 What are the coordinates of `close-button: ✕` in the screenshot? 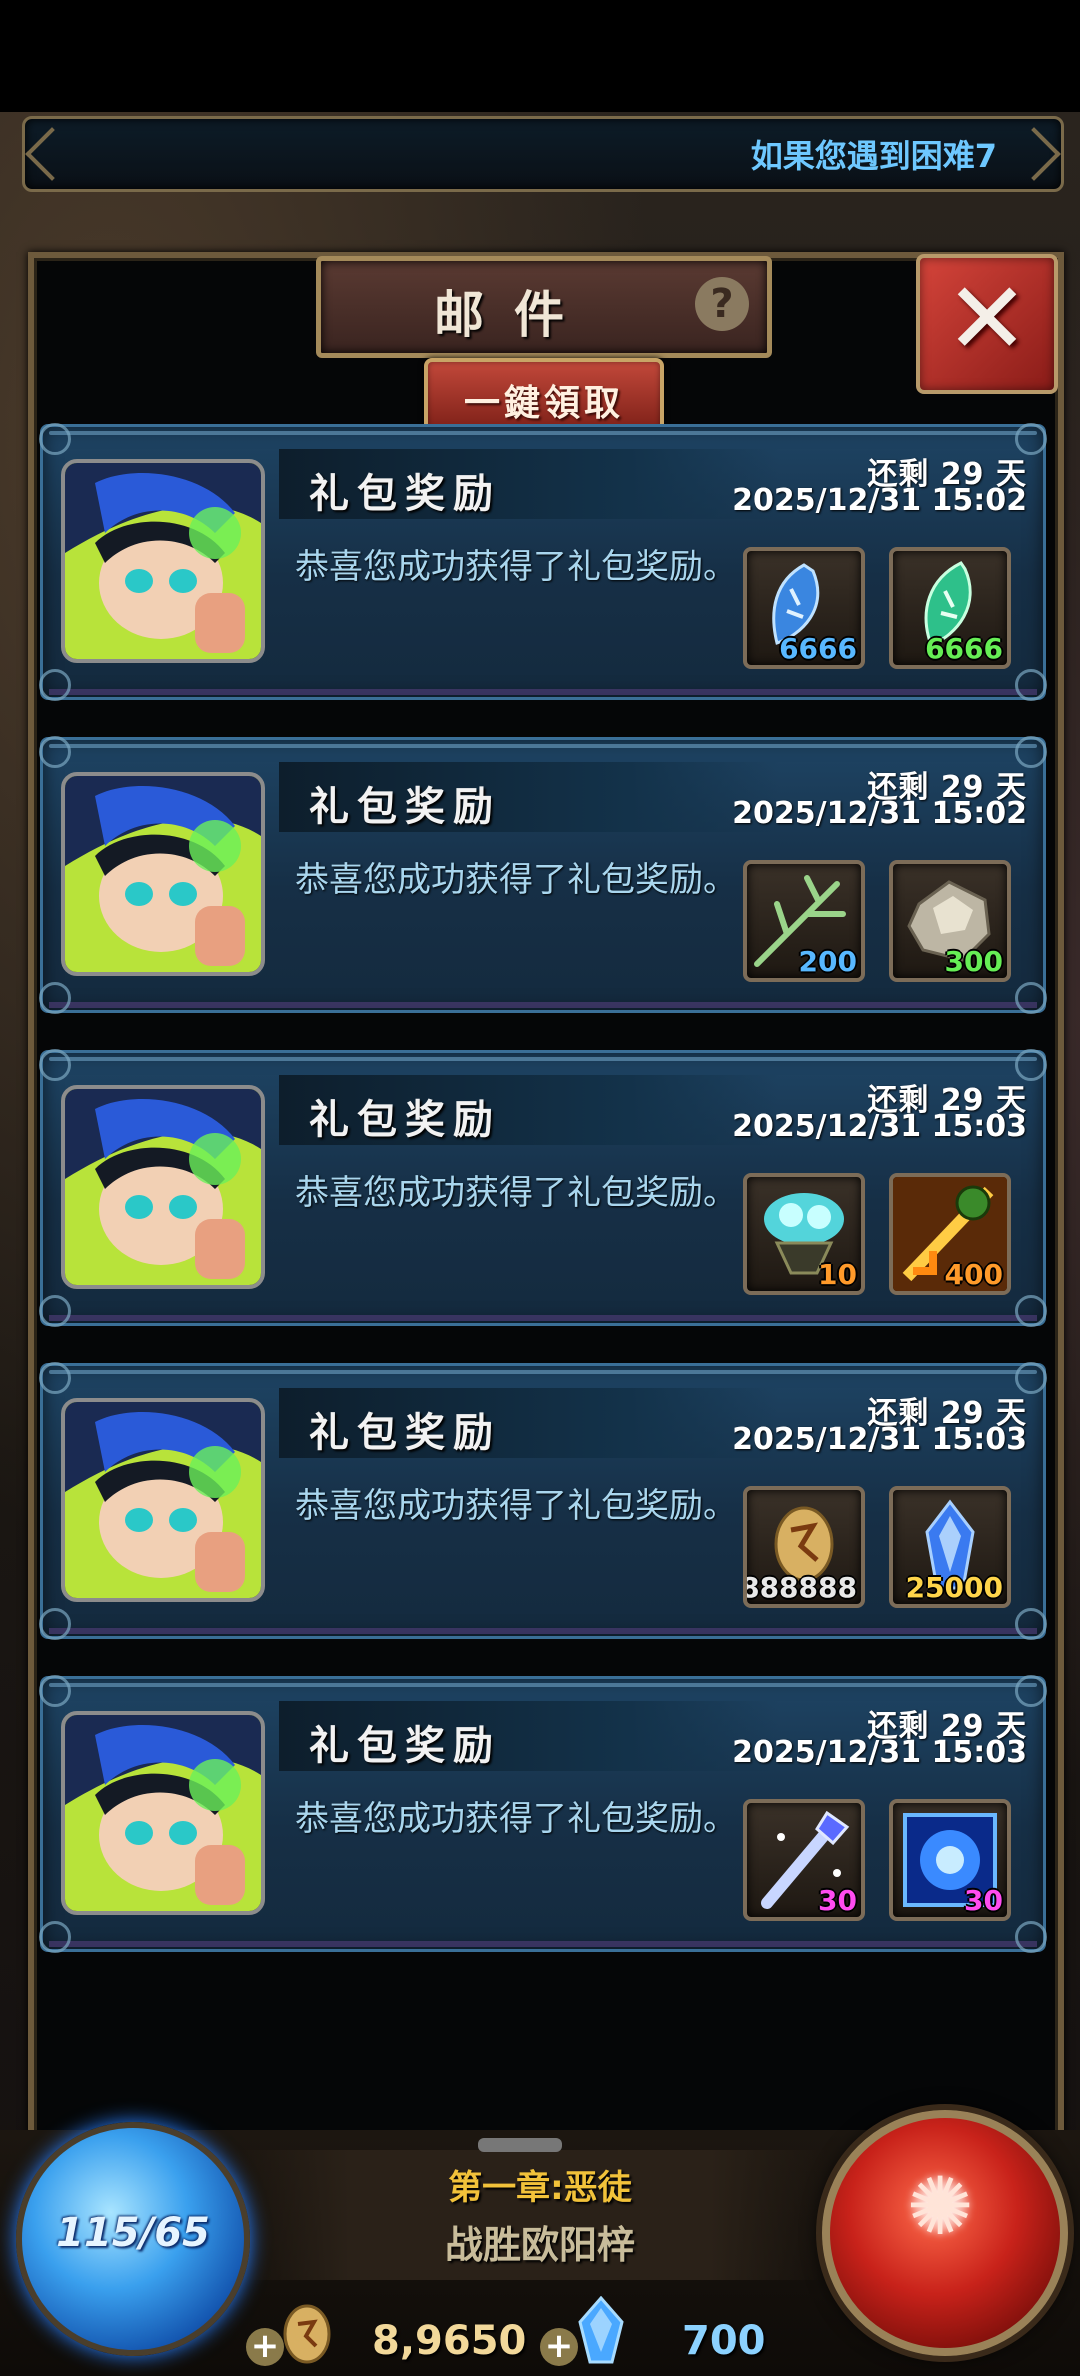 It's located at (987, 324).